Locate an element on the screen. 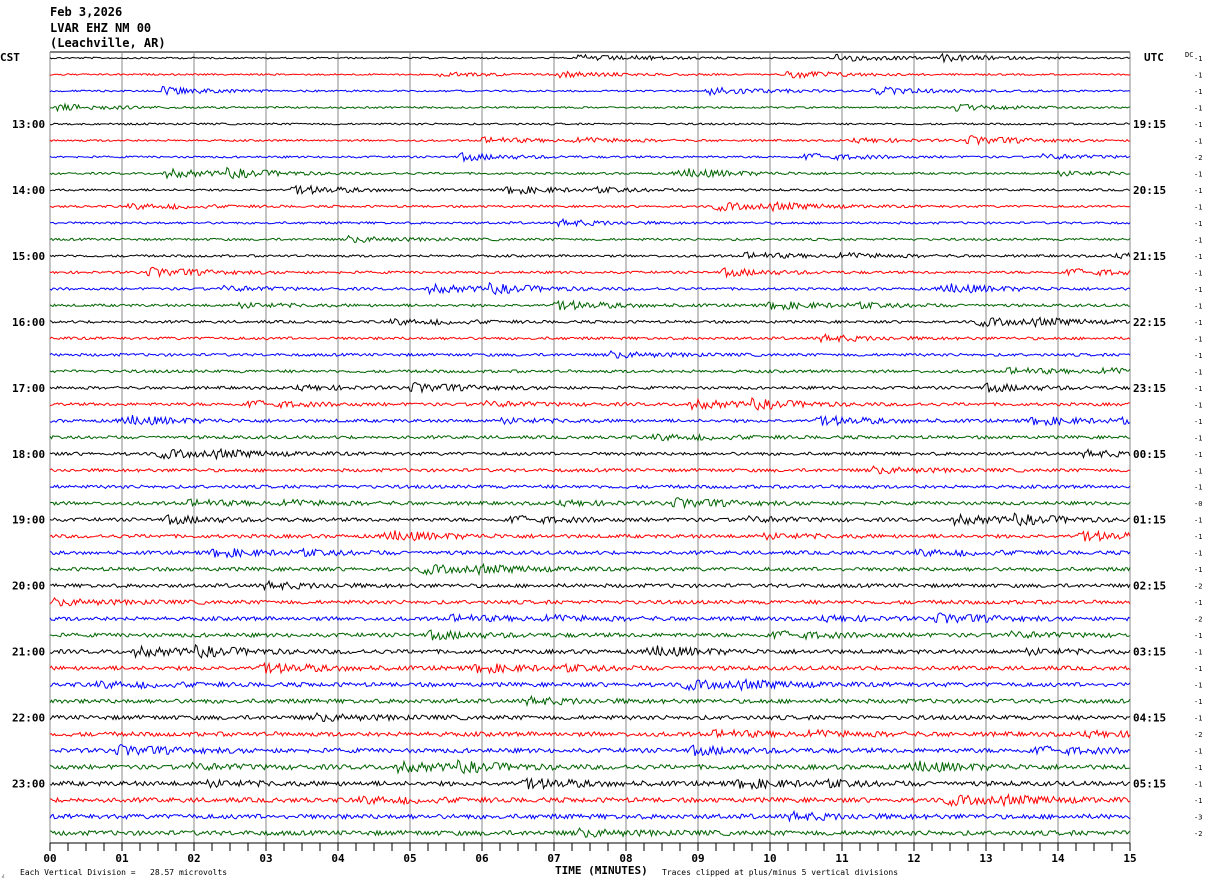 The width and height of the screenshot is (1210, 886). right-hour-label: 22:15 is located at coordinates (1149, 322).